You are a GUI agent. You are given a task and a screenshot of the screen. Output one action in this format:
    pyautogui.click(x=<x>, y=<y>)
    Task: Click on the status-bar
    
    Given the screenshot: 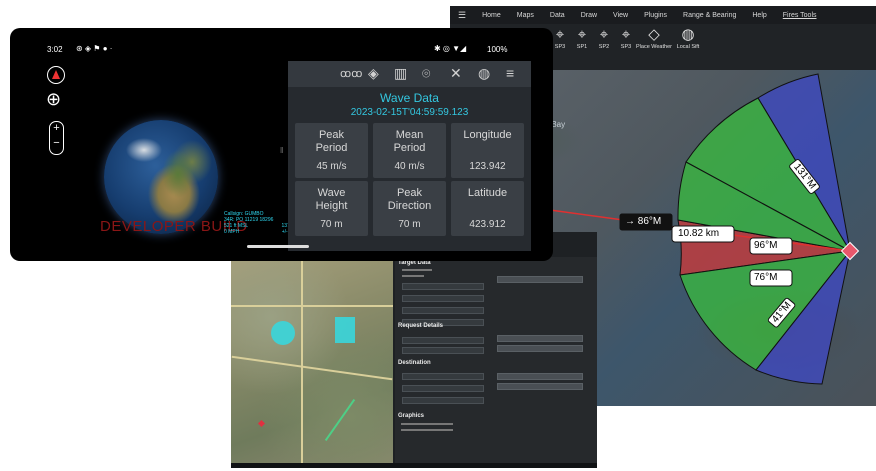 What is the action you would take?
    pyautogui.click(x=414, y=465)
    